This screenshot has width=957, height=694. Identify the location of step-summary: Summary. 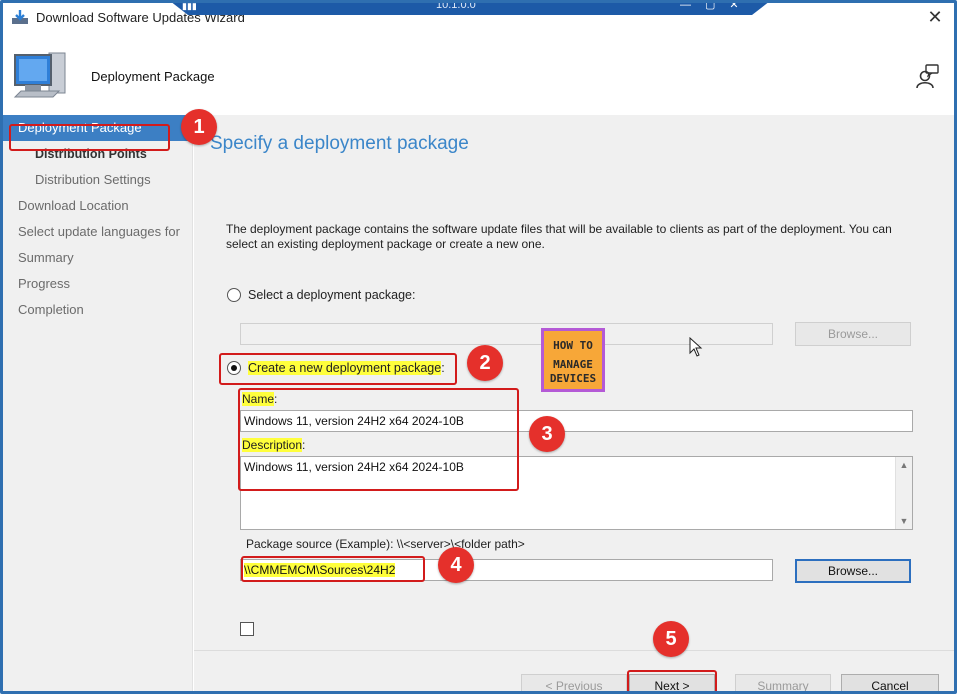
(98, 258).